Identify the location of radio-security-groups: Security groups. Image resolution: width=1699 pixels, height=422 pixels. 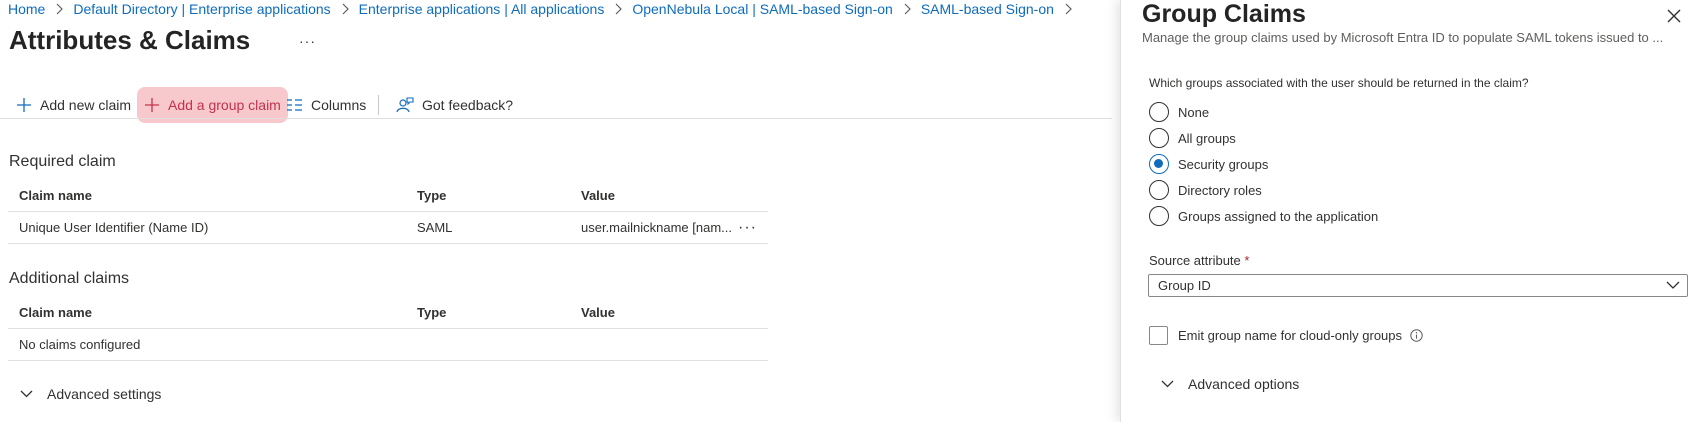
(1263, 164).